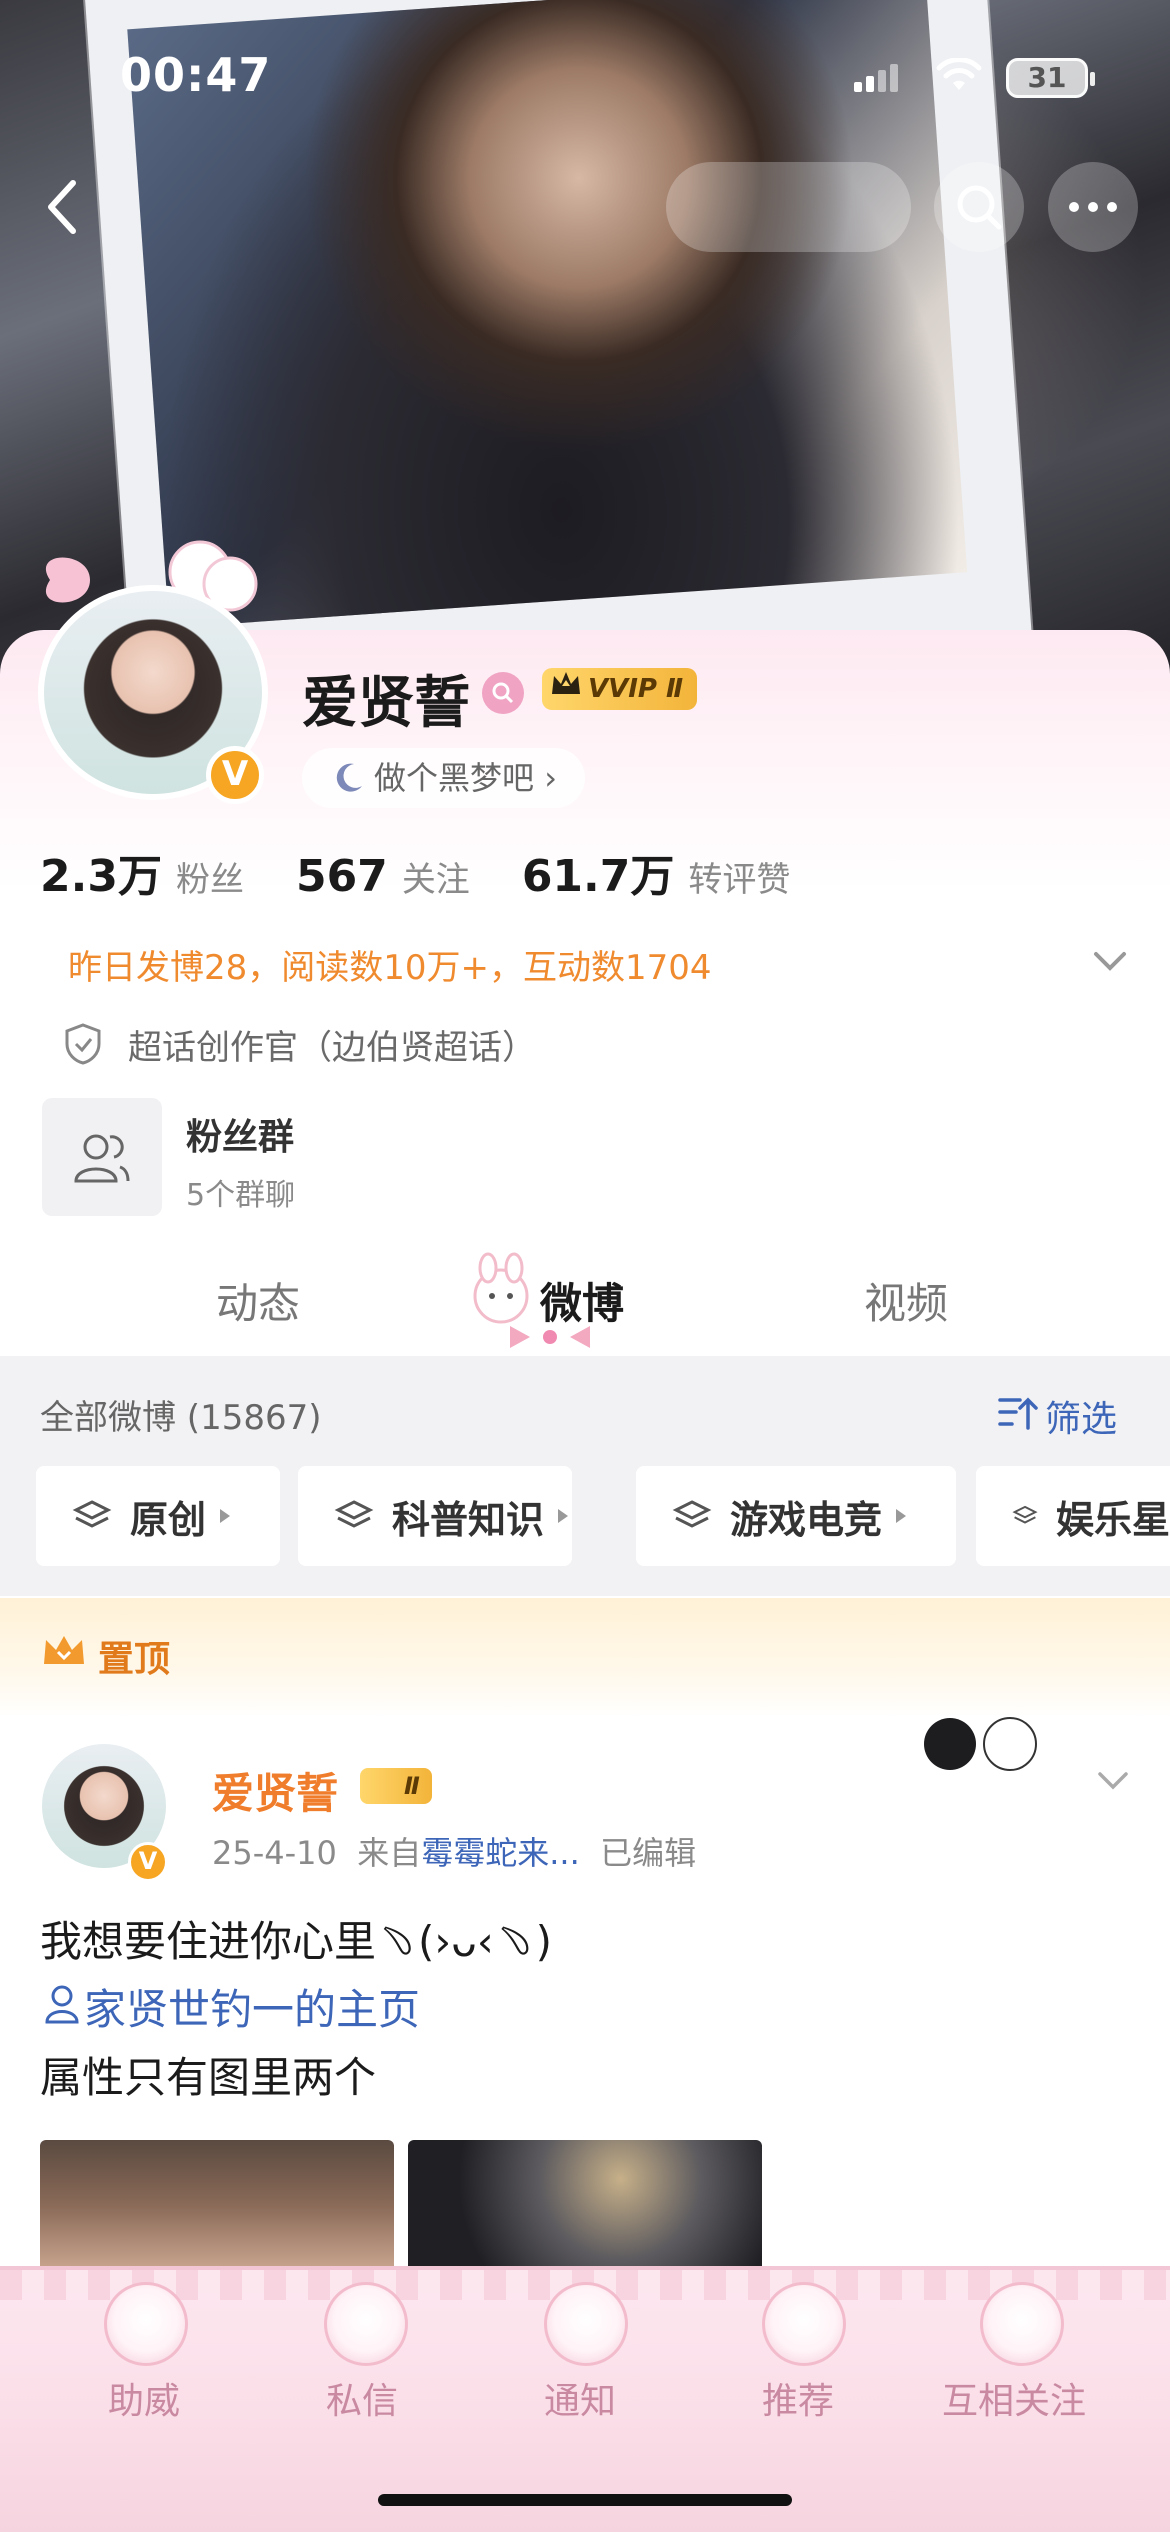  What do you see at coordinates (980, 1744) in the screenshot?
I see `pet-sticker-icon` at bounding box center [980, 1744].